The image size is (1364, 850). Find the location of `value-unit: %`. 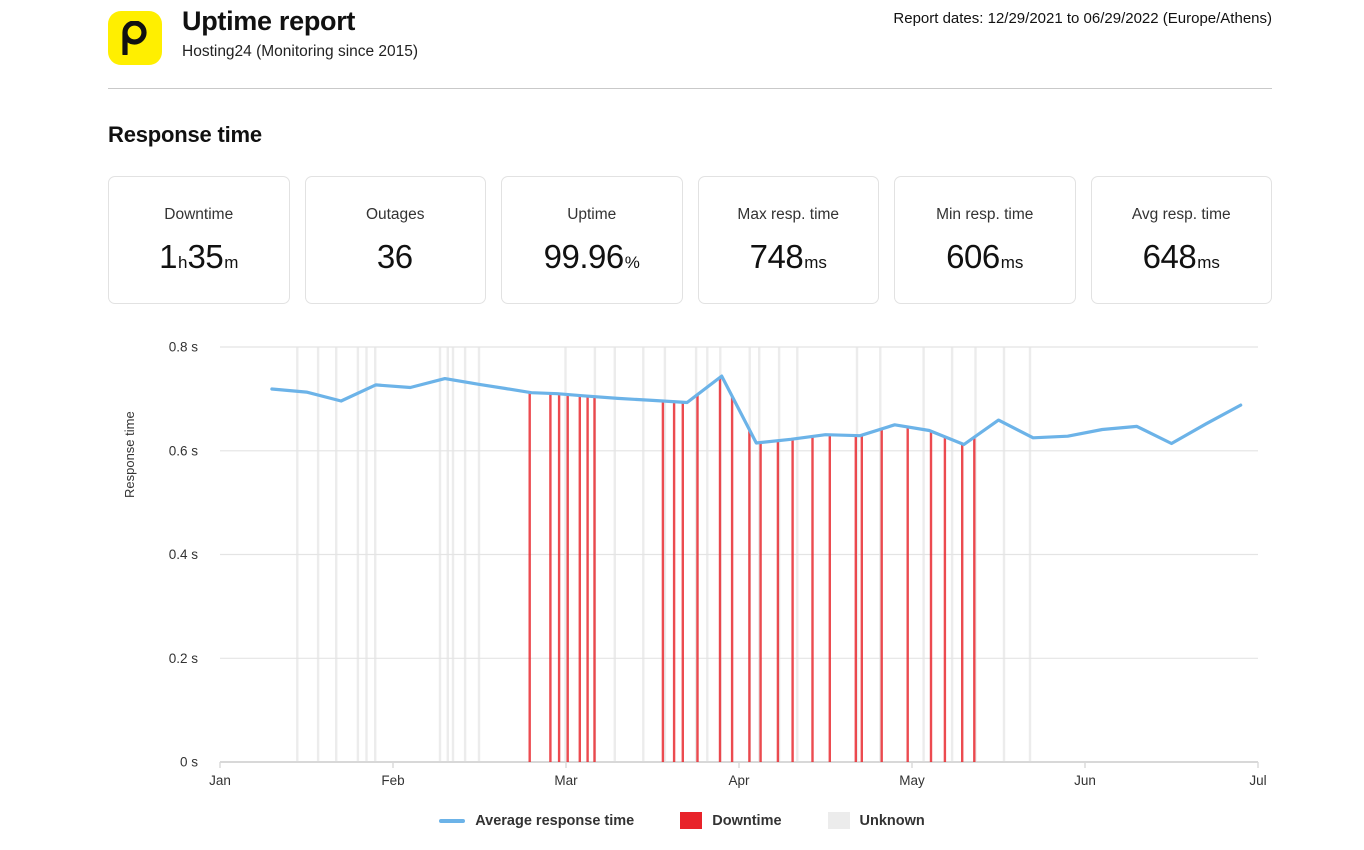

value-unit: % is located at coordinates (632, 262).